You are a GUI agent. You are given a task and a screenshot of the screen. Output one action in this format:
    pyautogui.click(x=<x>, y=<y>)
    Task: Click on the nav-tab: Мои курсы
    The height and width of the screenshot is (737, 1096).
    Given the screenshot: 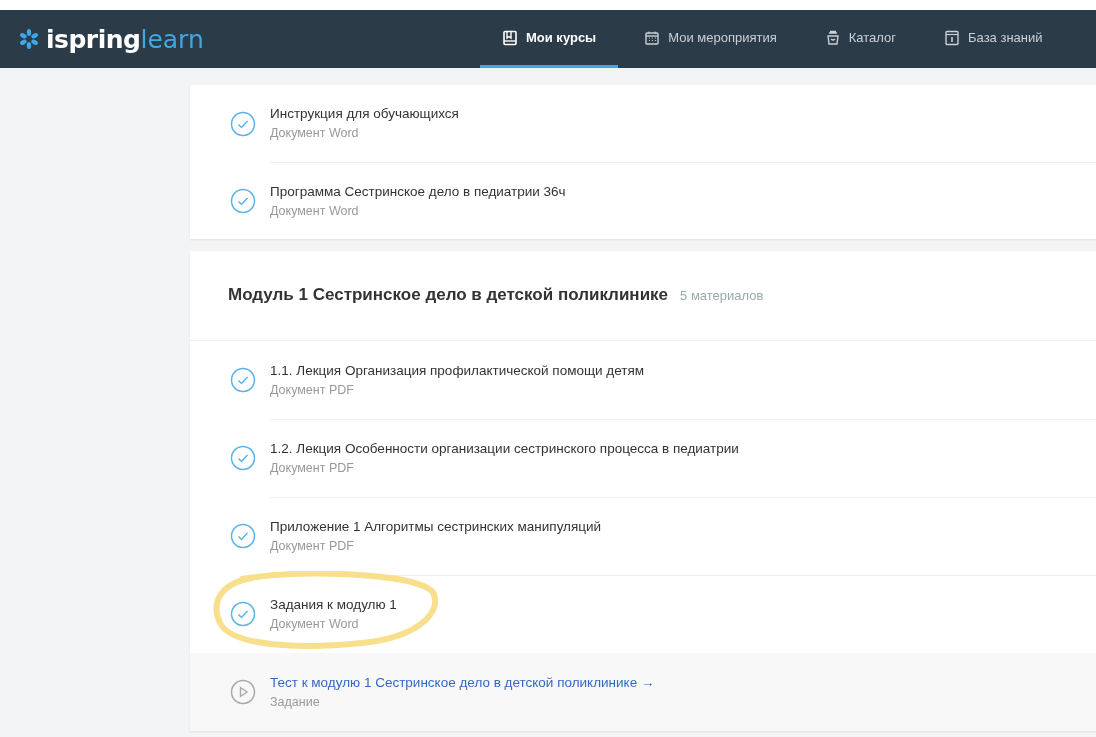 What is the action you would take?
    pyautogui.click(x=549, y=39)
    